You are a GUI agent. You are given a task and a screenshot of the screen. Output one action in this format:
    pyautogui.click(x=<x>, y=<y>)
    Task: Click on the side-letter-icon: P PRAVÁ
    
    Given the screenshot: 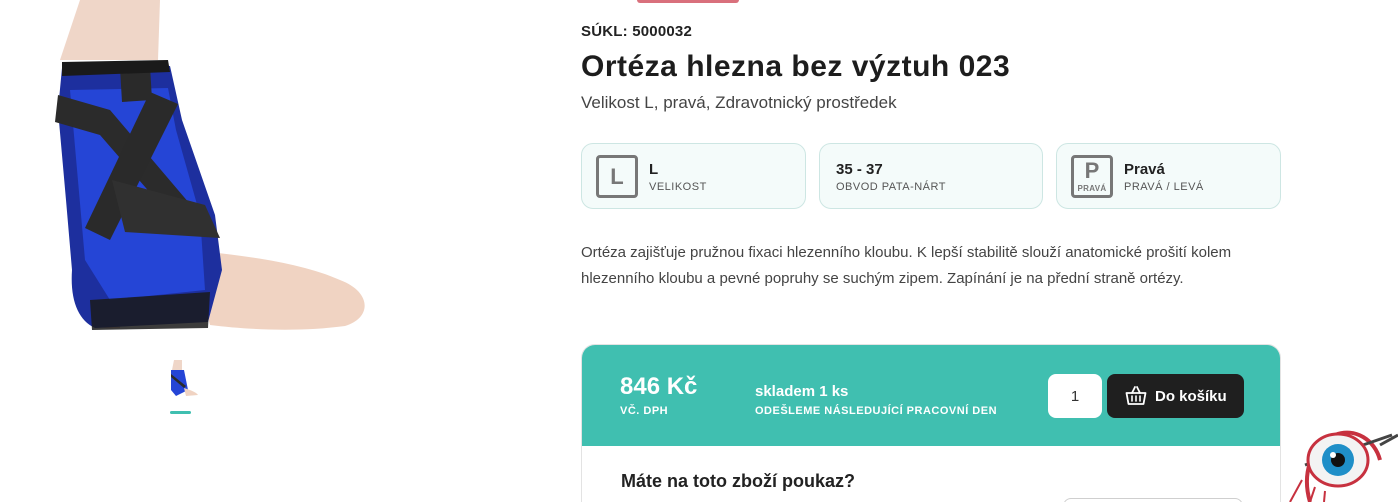 What is the action you would take?
    pyautogui.click(x=1092, y=176)
    